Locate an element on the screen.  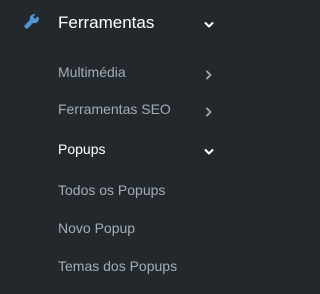
menu-item-label: Ferramentas is located at coordinates (106, 22).